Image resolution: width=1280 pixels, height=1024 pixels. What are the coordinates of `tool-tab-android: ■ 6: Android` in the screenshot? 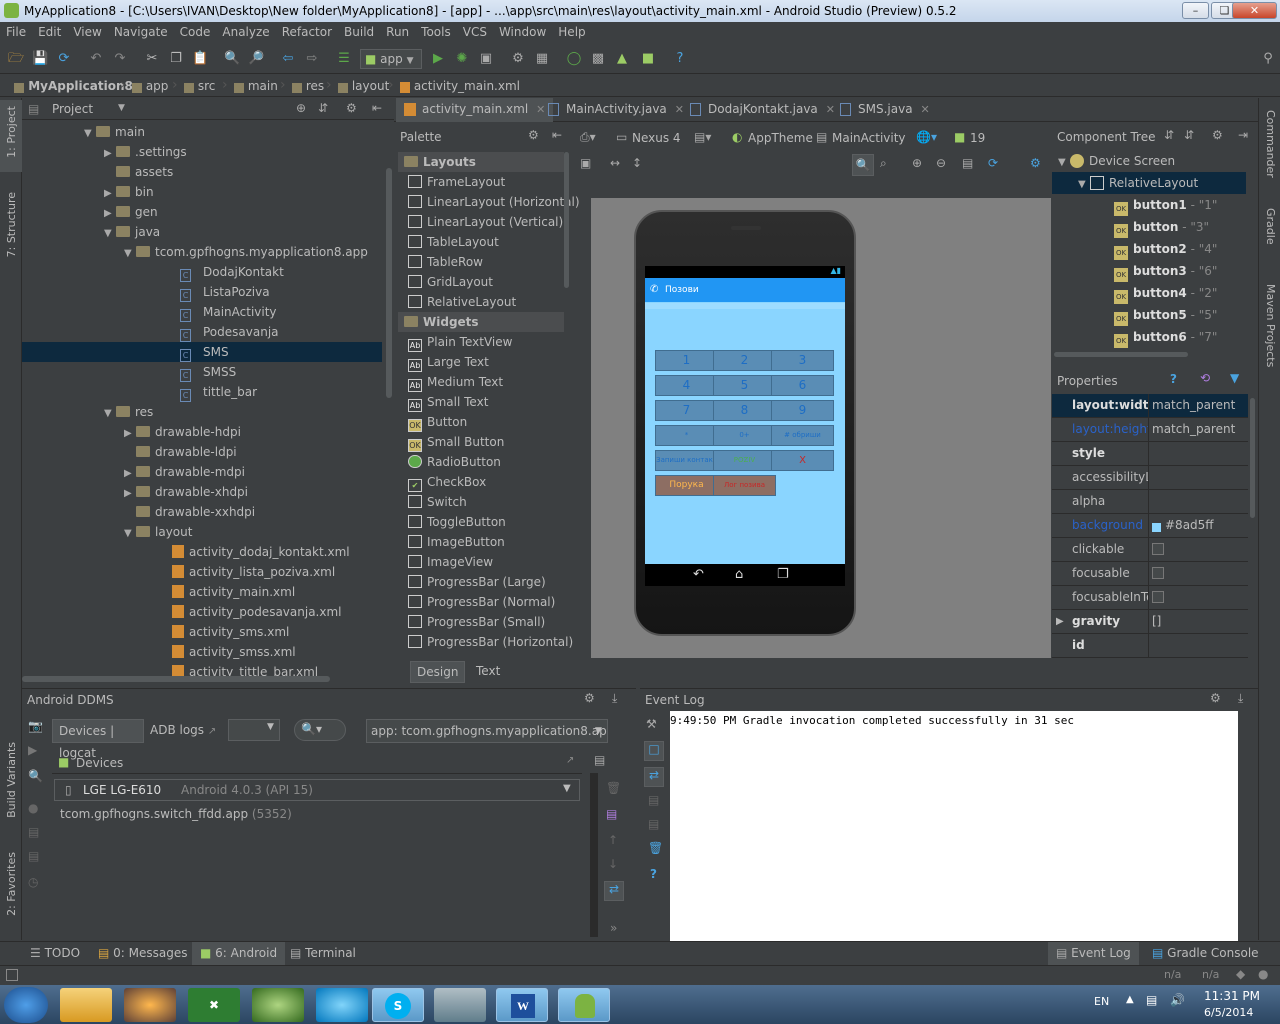 It's located at (239, 954).